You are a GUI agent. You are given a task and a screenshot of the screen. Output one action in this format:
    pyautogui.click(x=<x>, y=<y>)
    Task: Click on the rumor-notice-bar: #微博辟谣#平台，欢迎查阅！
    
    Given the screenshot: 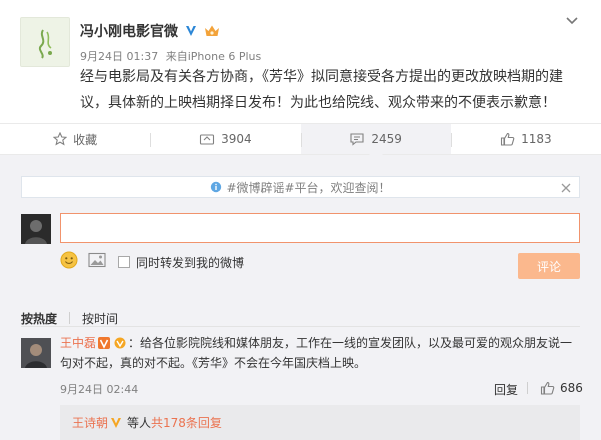 What is the action you would take?
    pyautogui.click(x=300, y=187)
    